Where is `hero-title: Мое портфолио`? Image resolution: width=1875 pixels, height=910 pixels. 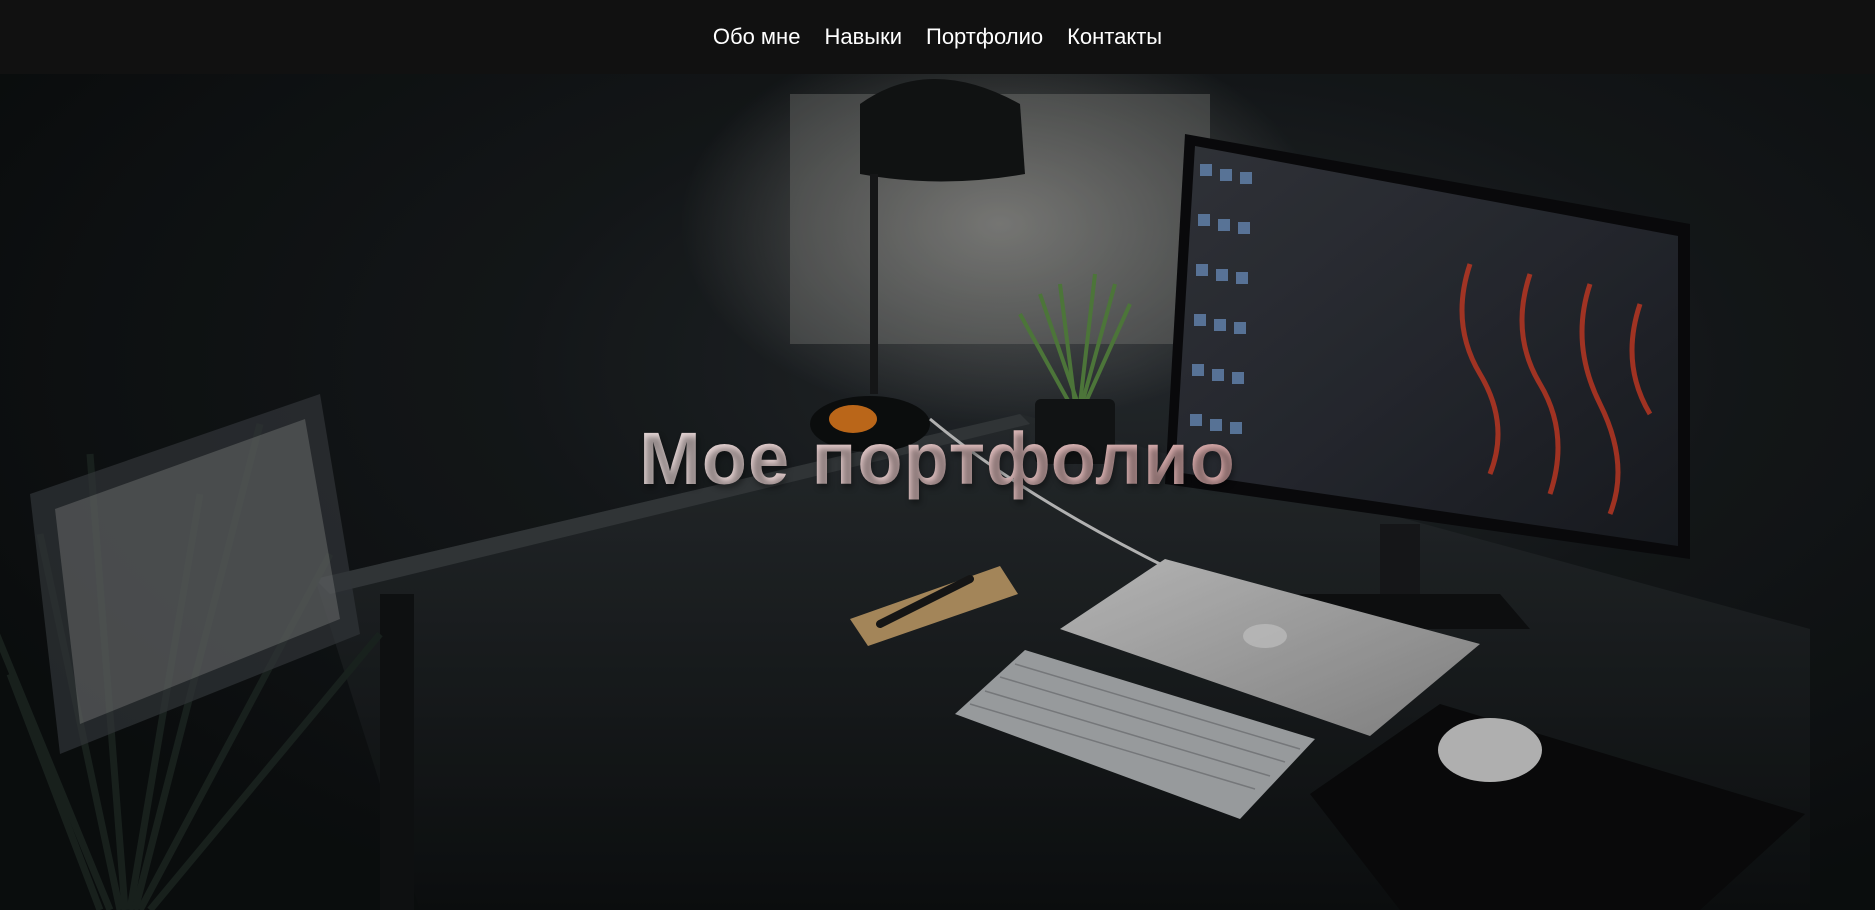 hero-title: Мое портфолио is located at coordinates (937, 458).